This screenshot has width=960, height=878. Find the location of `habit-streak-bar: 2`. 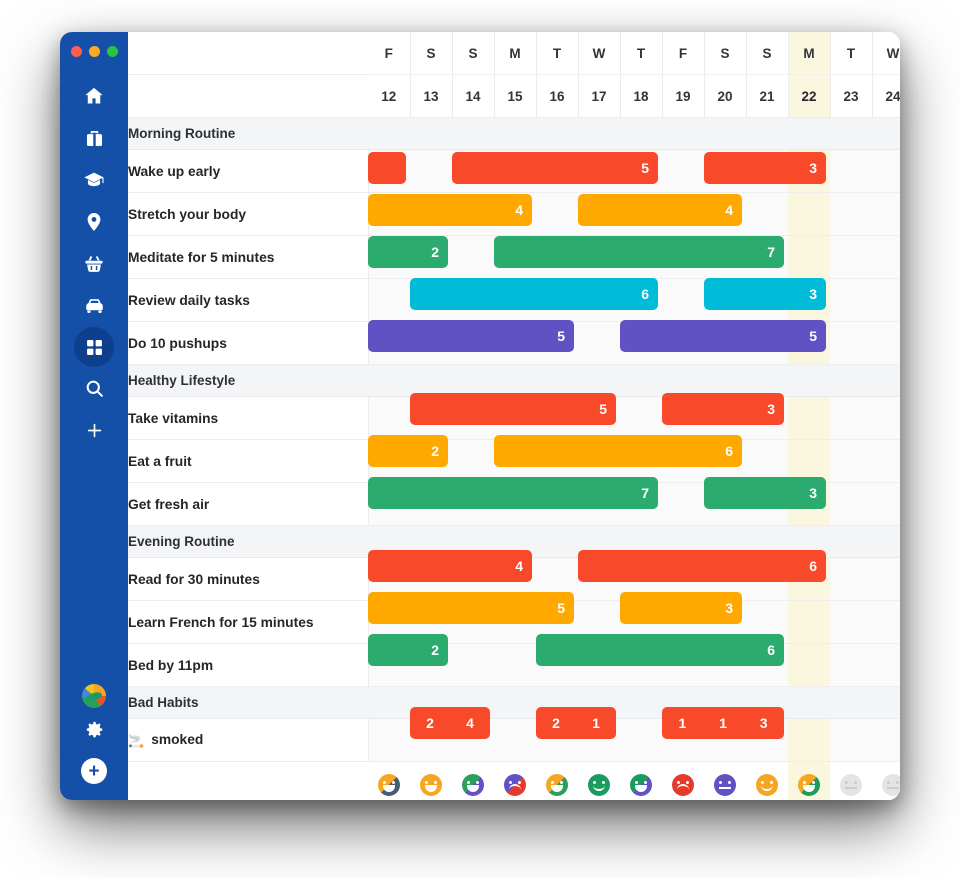

habit-streak-bar: 2 is located at coordinates (408, 650).